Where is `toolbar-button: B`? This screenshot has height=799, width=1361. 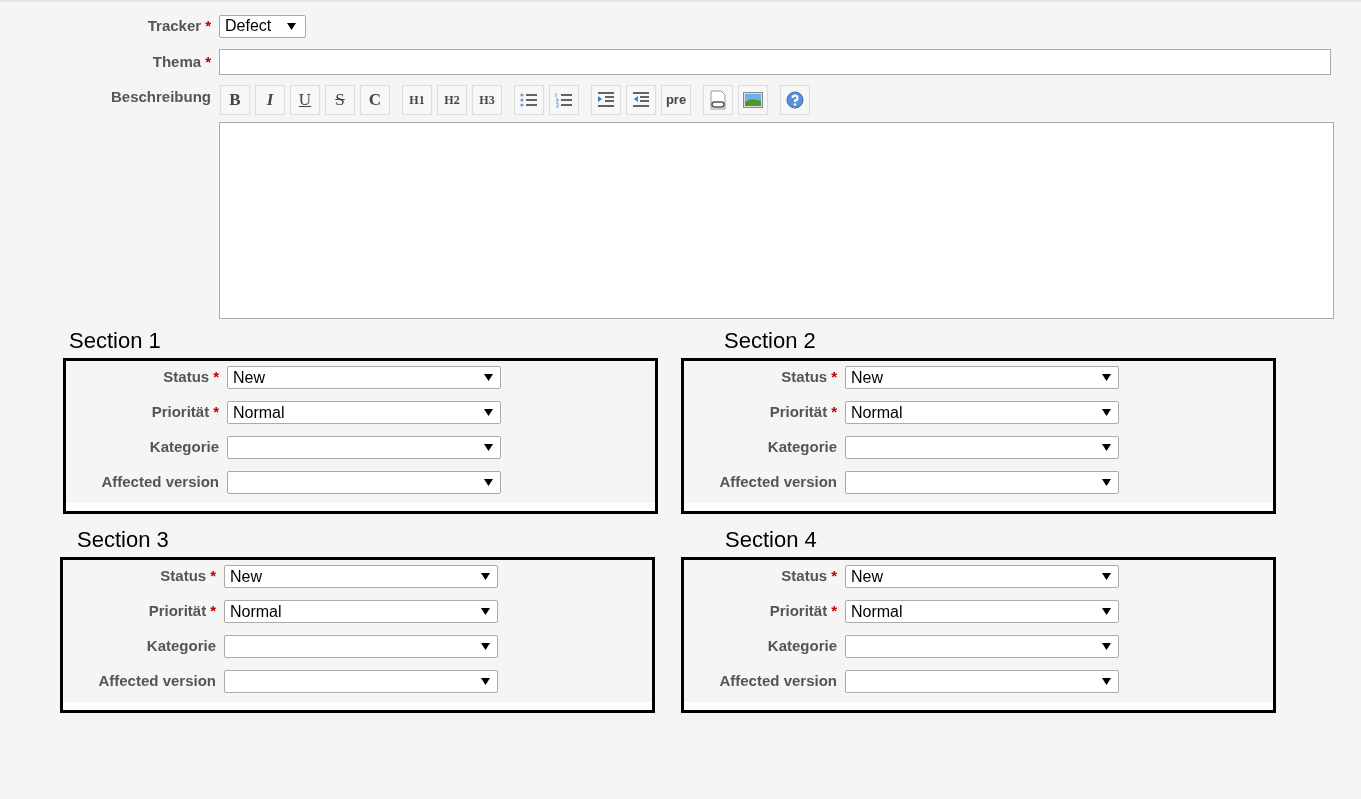 toolbar-button: B is located at coordinates (235, 100).